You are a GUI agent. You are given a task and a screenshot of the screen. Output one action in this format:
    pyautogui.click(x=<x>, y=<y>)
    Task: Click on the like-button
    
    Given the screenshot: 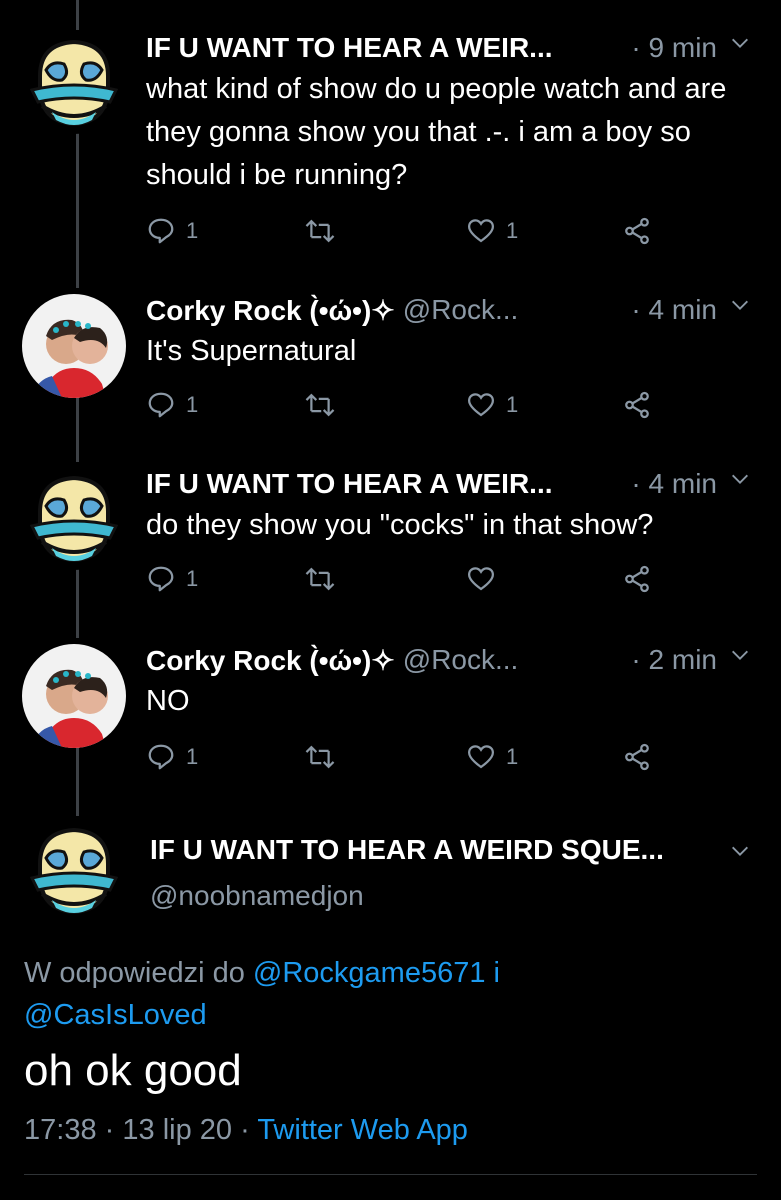 What is the action you would take?
    pyautogui.click(x=486, y=579)
    